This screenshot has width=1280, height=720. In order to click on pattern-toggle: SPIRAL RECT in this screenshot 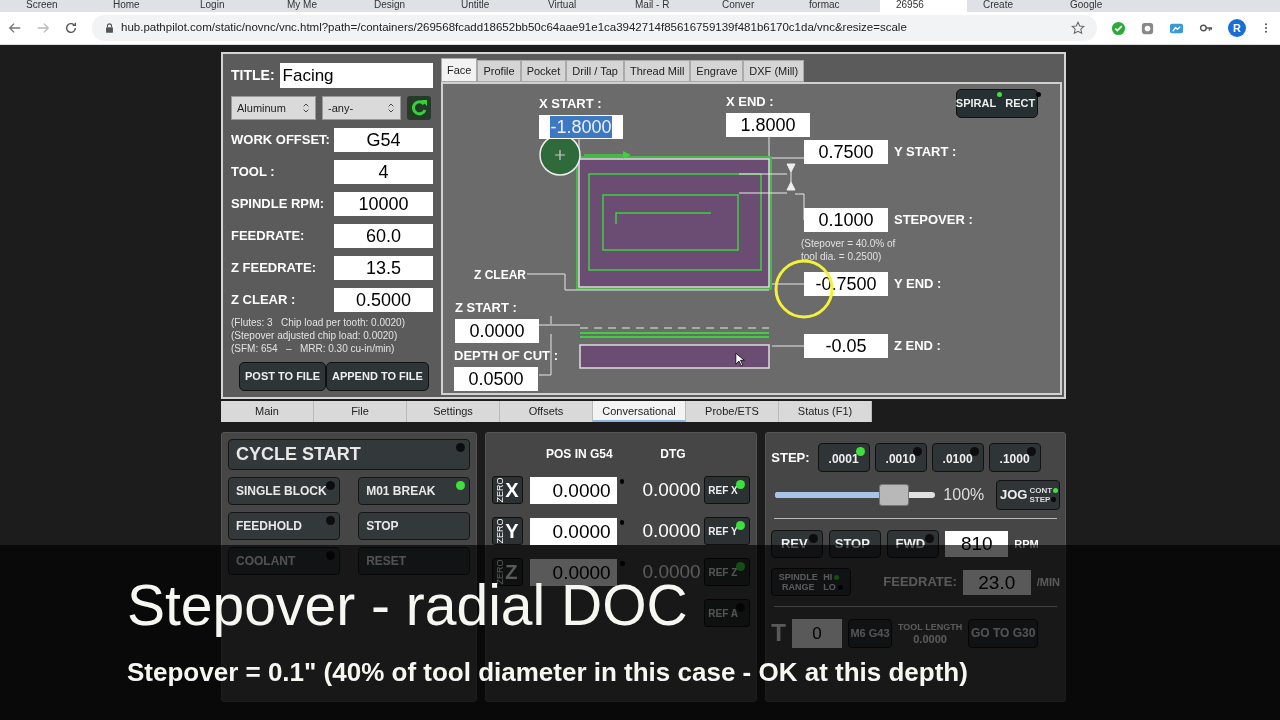, I will do `click(997, 103)`.